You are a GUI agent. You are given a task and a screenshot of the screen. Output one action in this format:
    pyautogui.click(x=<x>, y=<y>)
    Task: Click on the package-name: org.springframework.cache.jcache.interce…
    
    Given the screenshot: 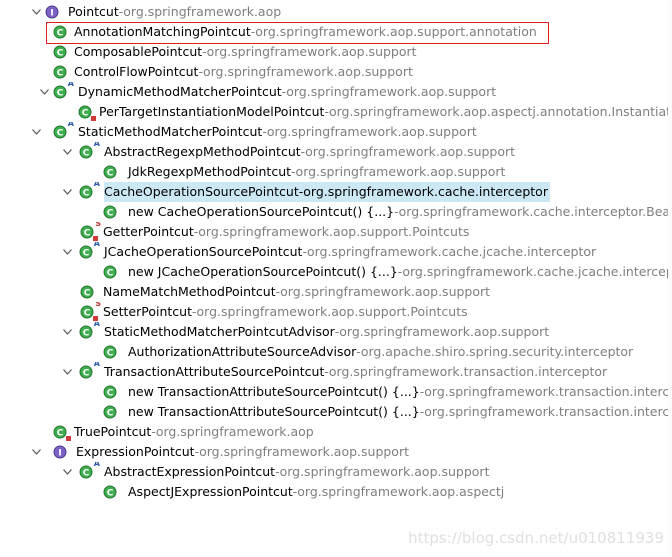 What is the action you would take?
    pyautogui.click(x=451, y=251)
    